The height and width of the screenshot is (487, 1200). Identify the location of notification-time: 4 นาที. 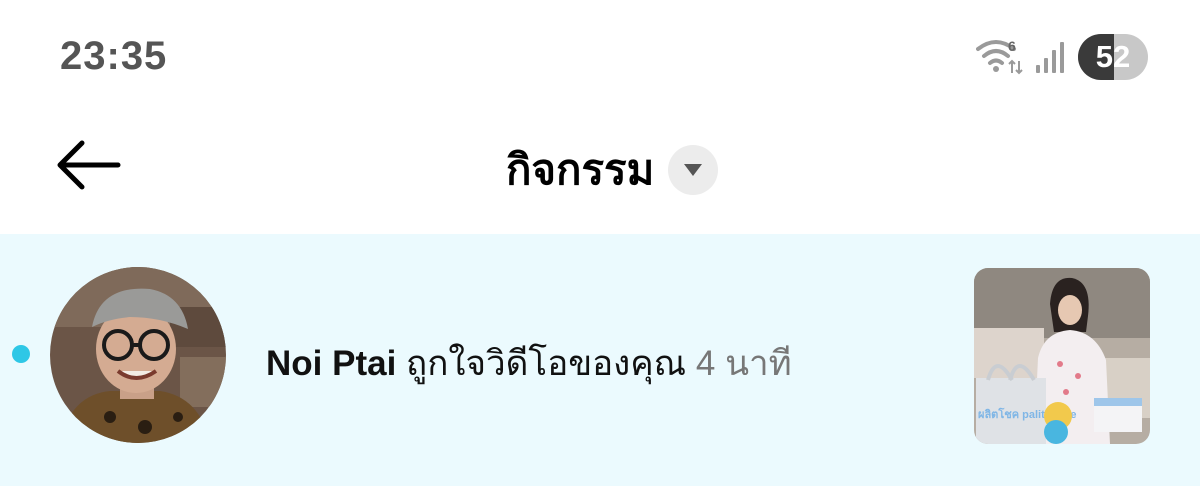
(743, 363).